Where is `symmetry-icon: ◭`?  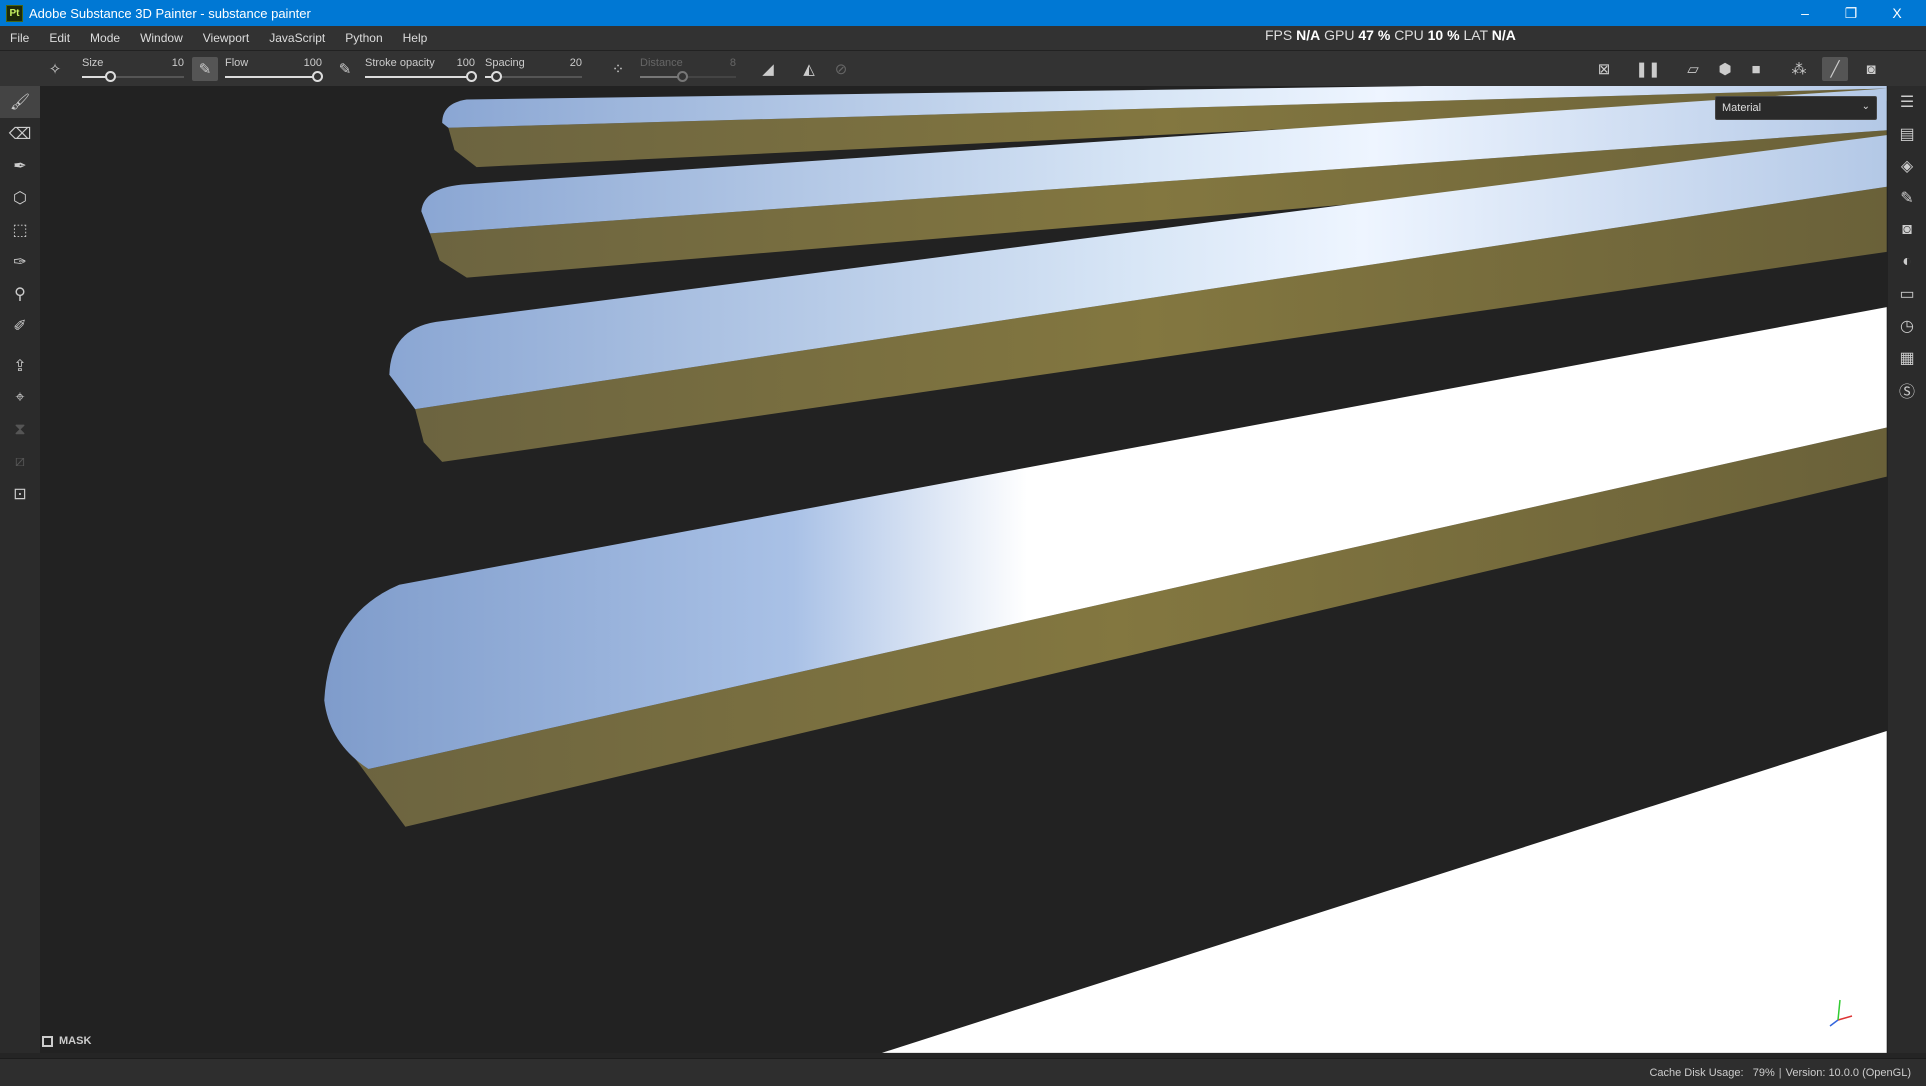
symmetry-icon: ◭ is located at coordinates (809, 69).